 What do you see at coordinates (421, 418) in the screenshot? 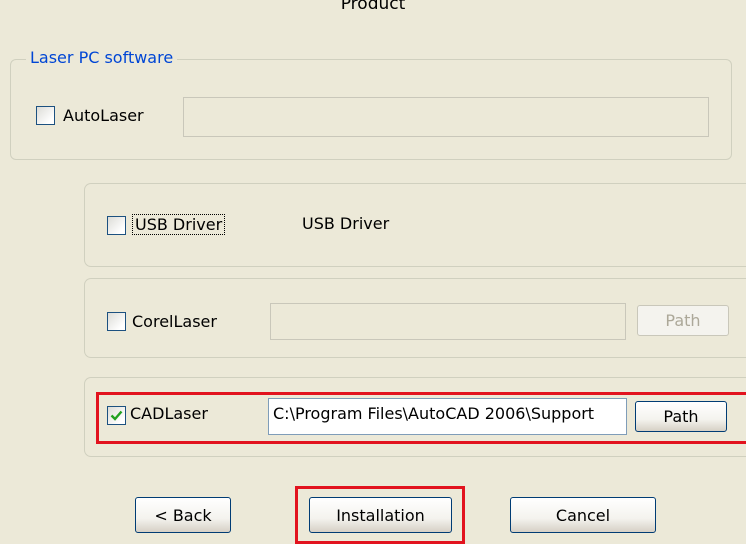
I see `cadlaser-highlight-box` at bounding box center [421, 418].